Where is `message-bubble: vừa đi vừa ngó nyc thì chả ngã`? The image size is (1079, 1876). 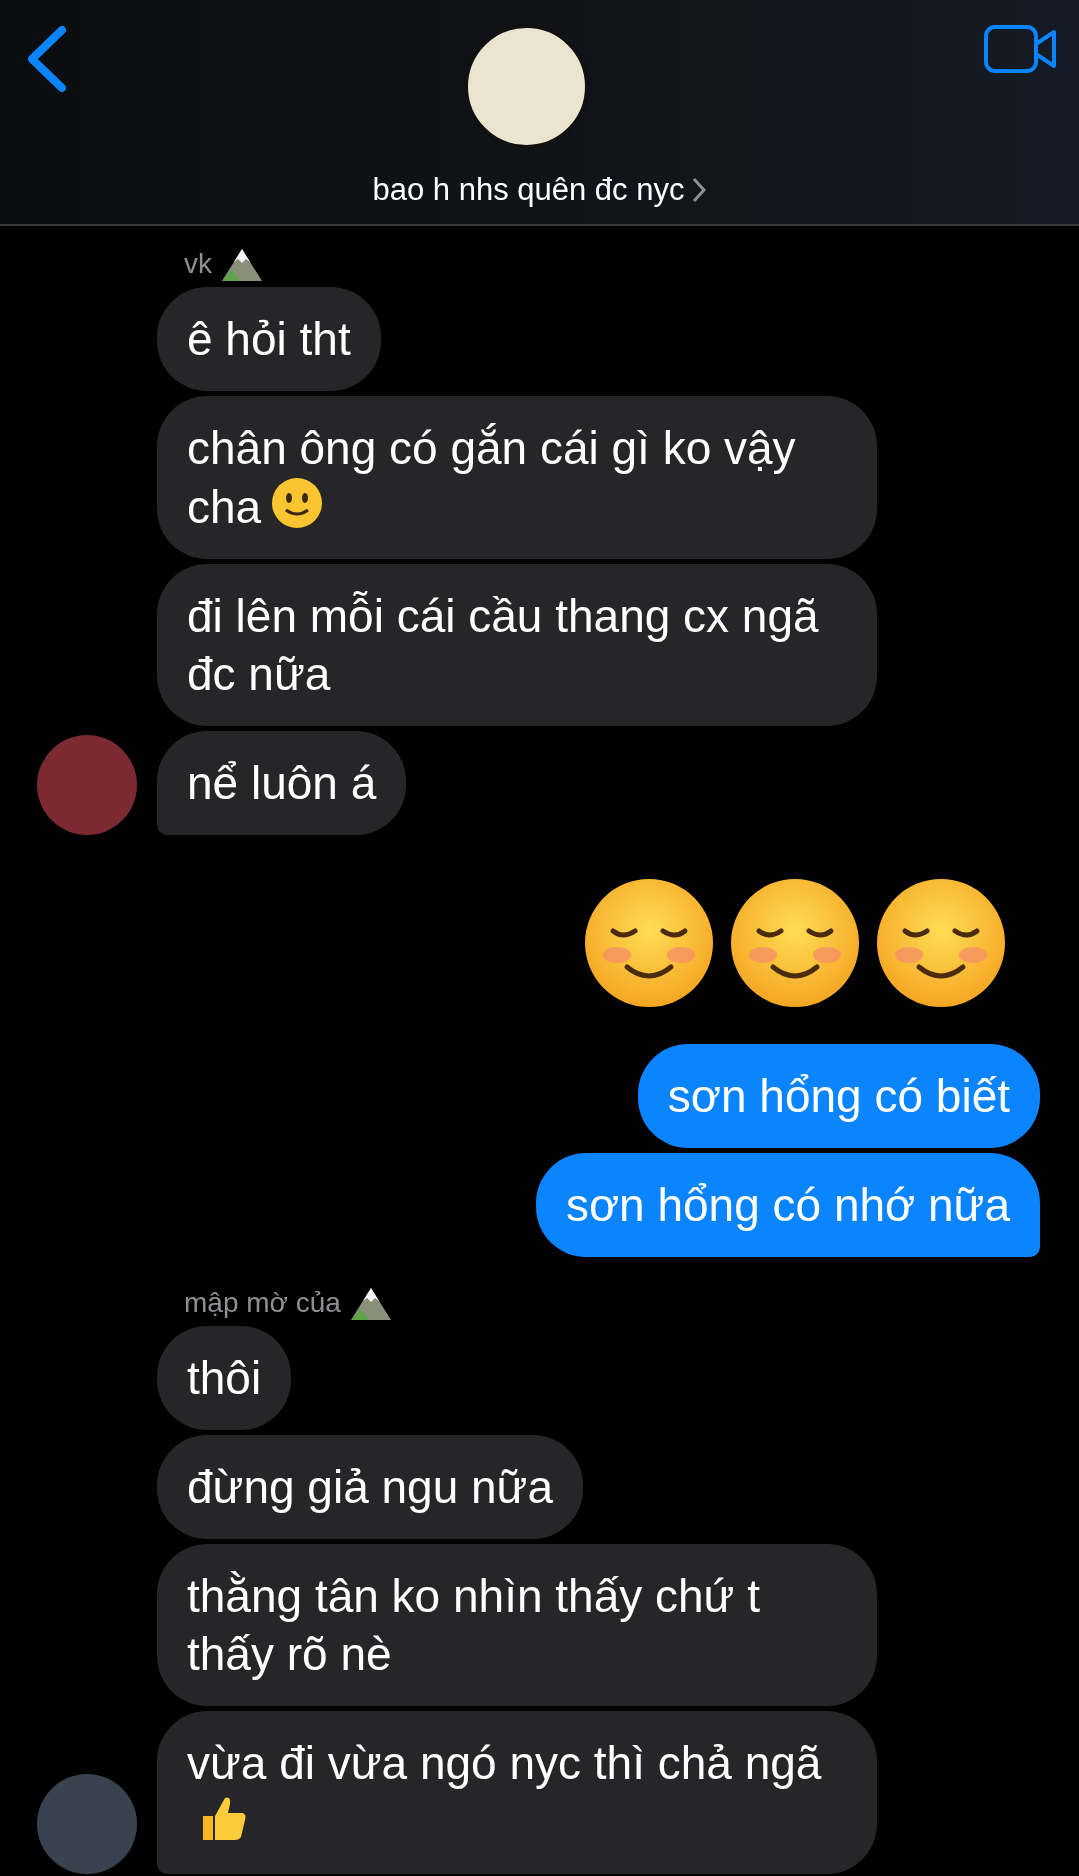
message-bubble: vừa đi vừa ngó nyc thì chả ngã is located at coordinates (517, 1792).